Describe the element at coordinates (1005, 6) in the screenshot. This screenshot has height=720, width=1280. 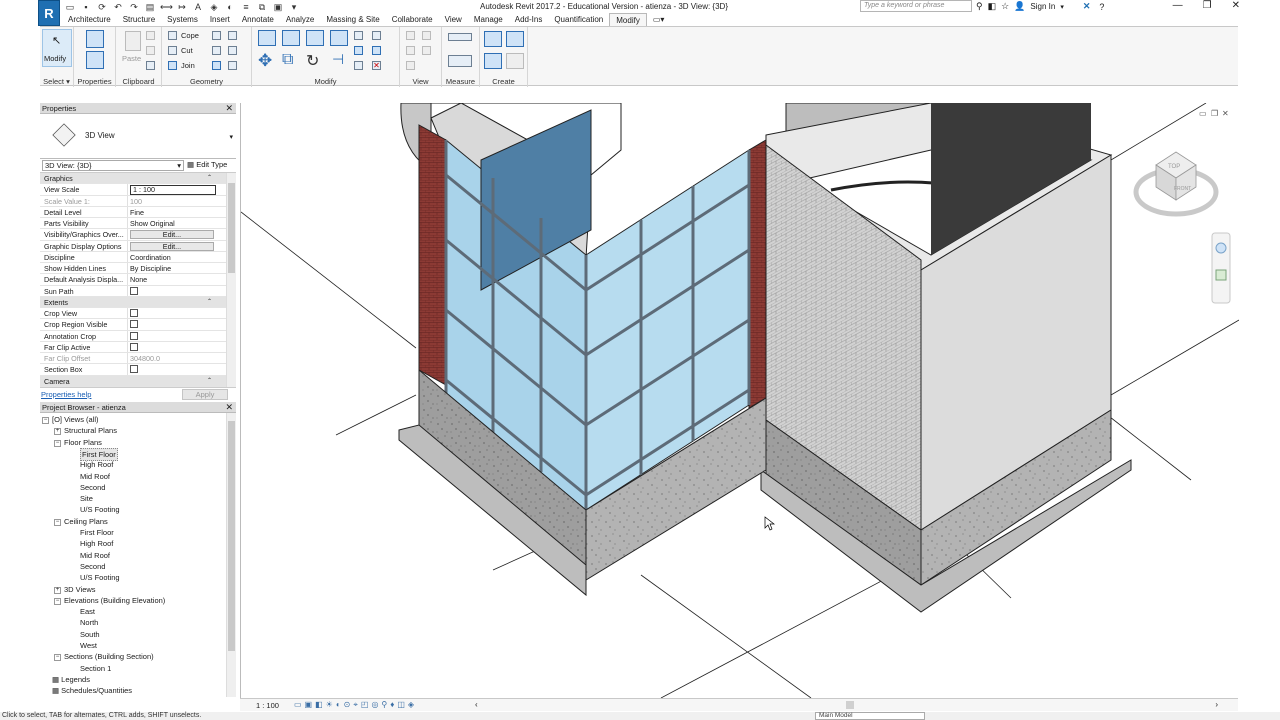
I see `favorites-icon: ☆` at that location.